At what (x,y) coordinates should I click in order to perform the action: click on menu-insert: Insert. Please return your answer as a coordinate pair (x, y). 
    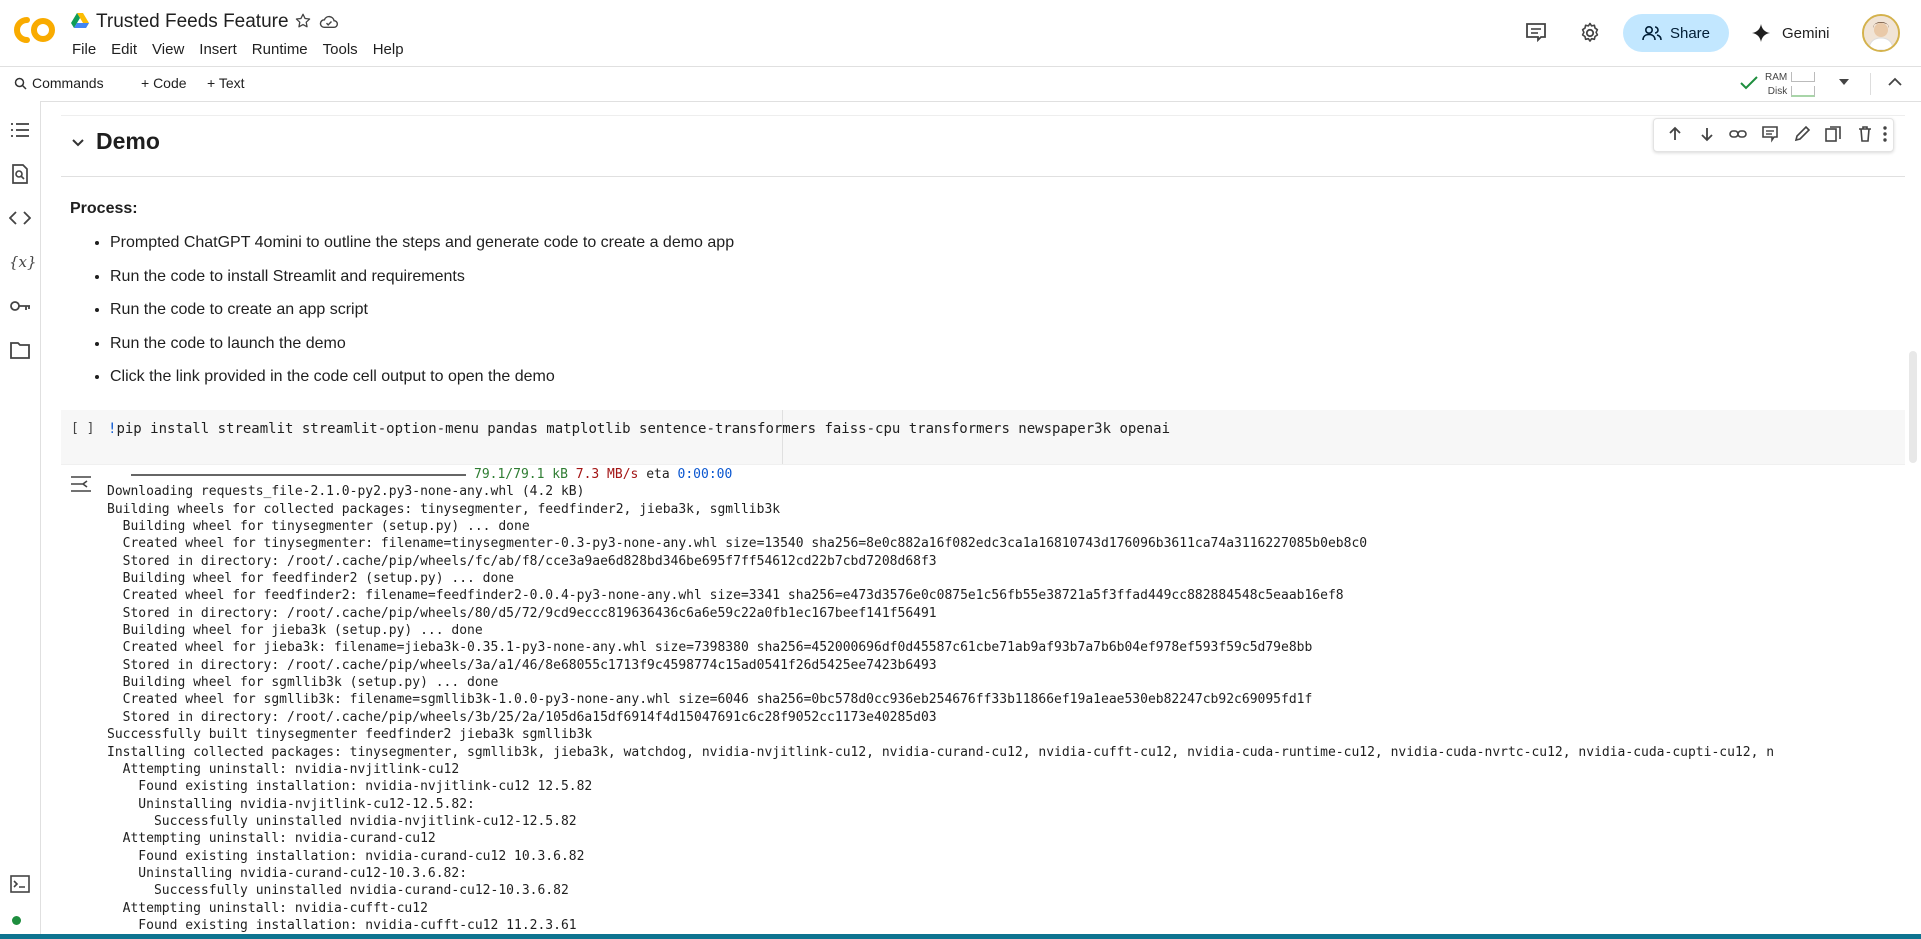
    Looking at the image, I should click on (222, 49).